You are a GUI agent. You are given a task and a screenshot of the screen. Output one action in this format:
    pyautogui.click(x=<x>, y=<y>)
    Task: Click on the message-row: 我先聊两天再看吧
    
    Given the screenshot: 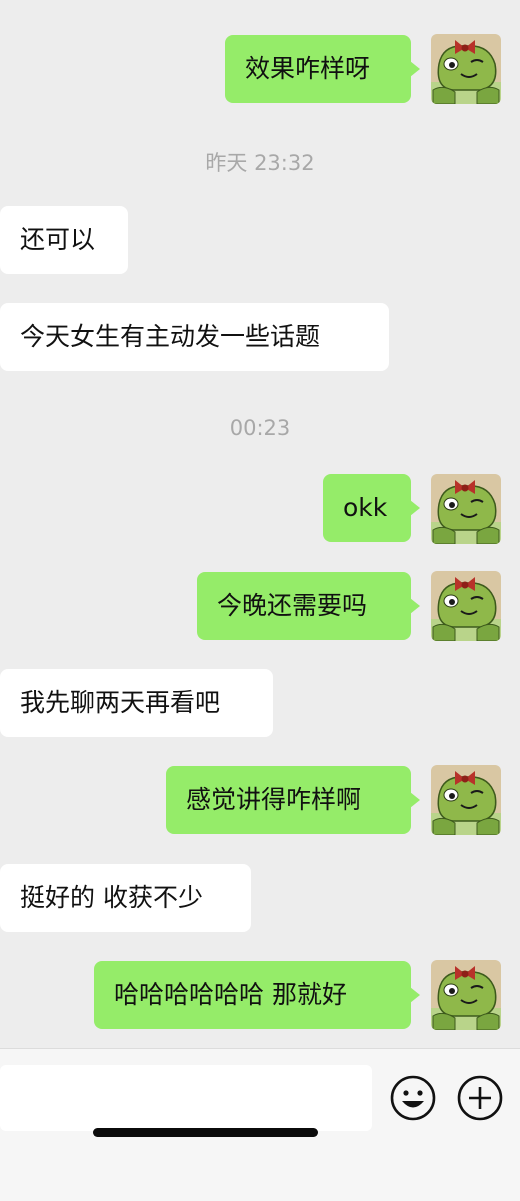 What is the action you would take?
    pyautogui.click(x=260, y=703)
    